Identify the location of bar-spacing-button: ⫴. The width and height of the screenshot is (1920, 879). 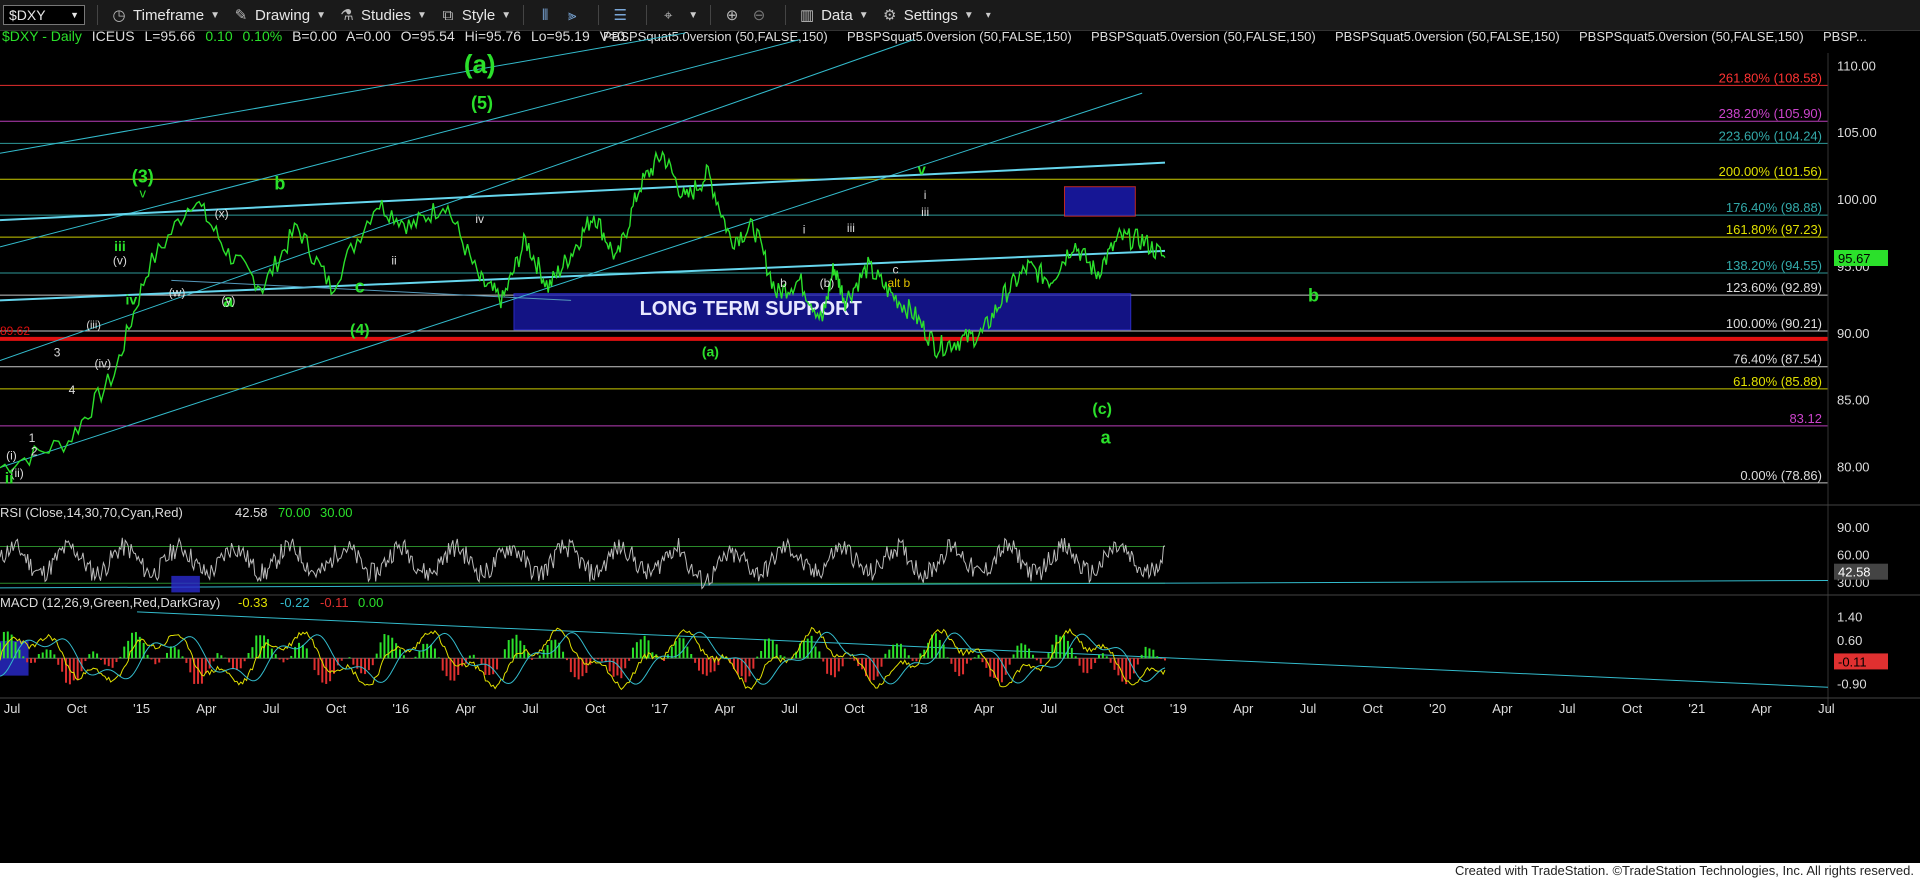
(547, 15).